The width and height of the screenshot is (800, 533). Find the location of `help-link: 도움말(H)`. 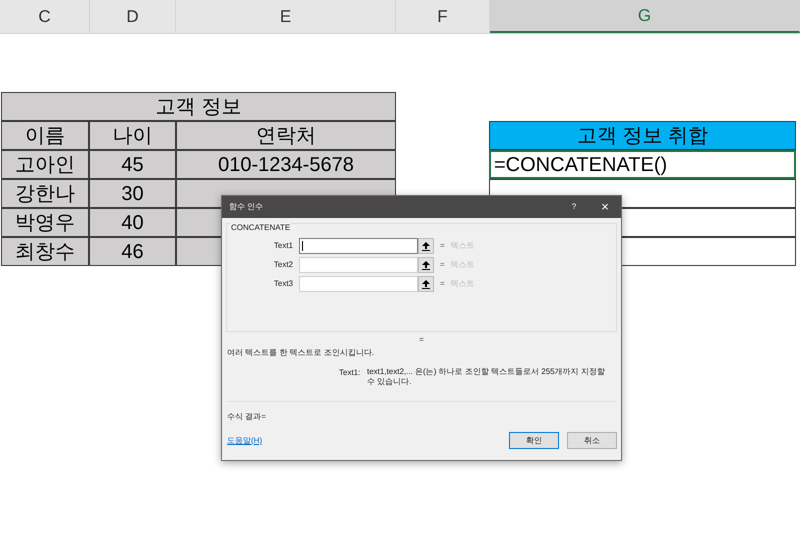

help-link: 도움말(H) is located at coordinates (368, 440).